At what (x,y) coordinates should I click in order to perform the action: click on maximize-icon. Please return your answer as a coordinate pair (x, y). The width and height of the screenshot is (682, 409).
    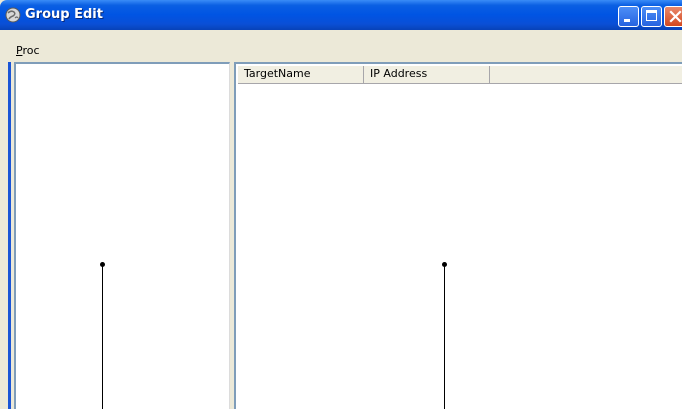
    Looking at the image, I should click on (651, 15).